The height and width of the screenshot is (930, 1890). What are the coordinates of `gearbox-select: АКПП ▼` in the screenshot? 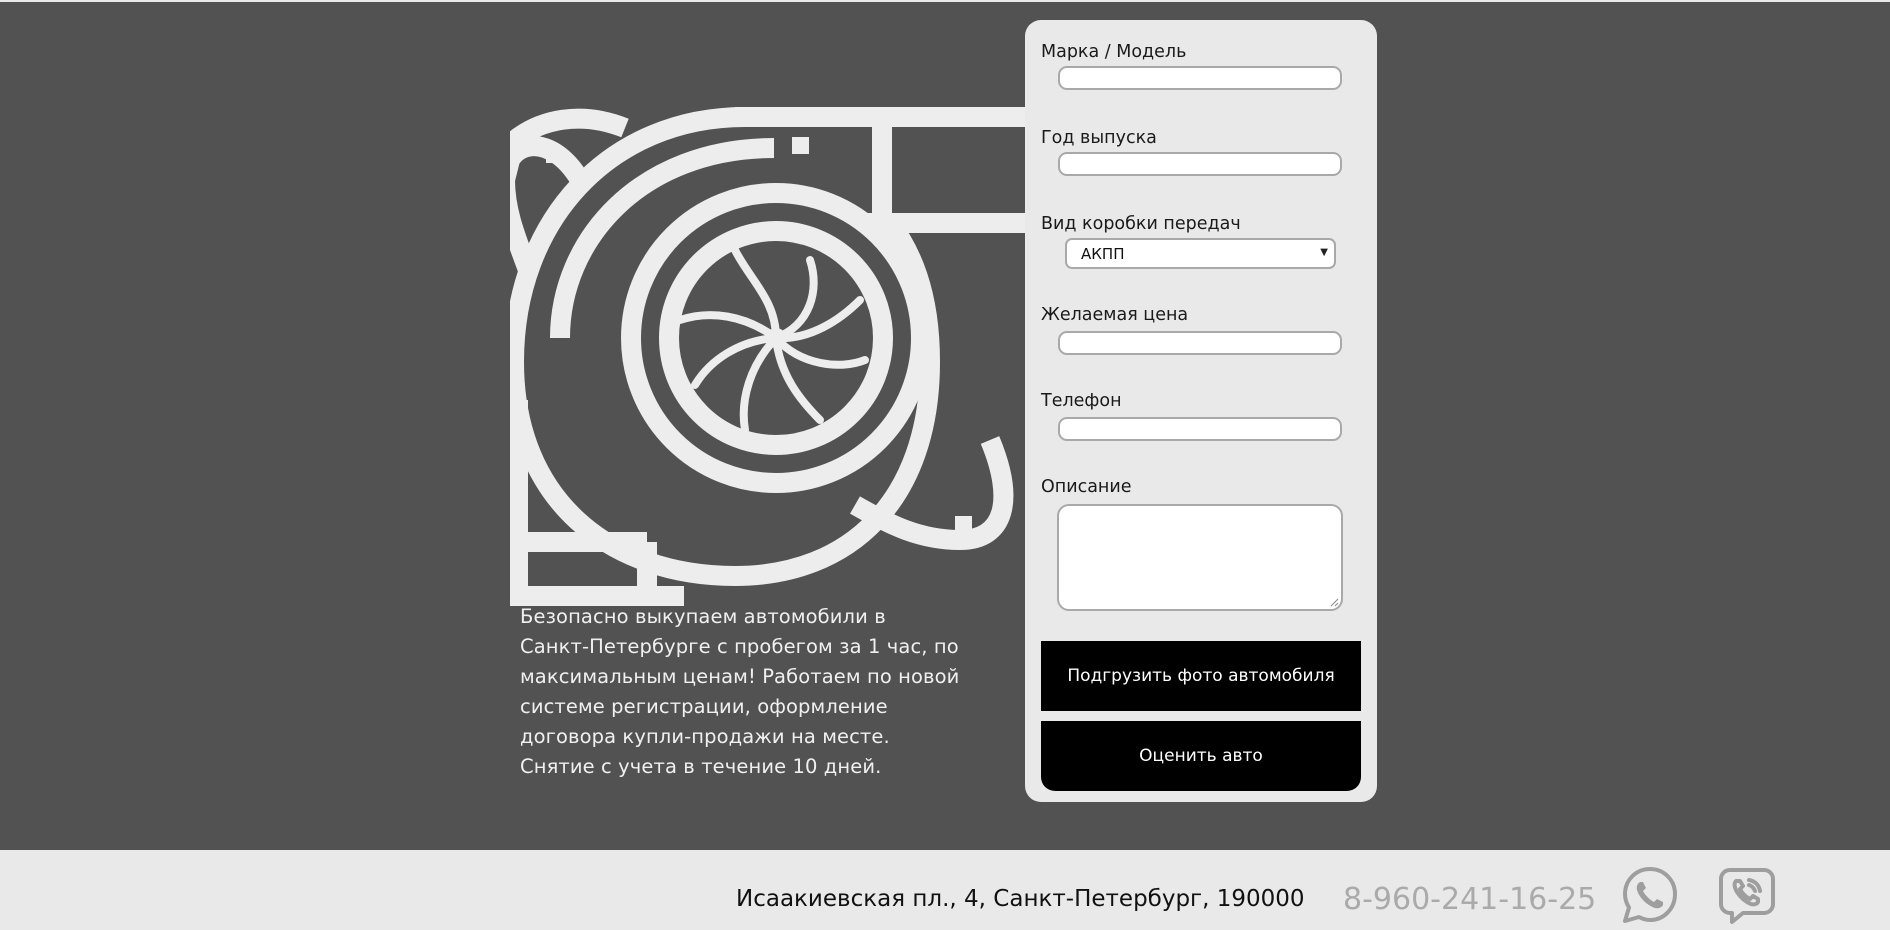 It's located at (1200, 253).